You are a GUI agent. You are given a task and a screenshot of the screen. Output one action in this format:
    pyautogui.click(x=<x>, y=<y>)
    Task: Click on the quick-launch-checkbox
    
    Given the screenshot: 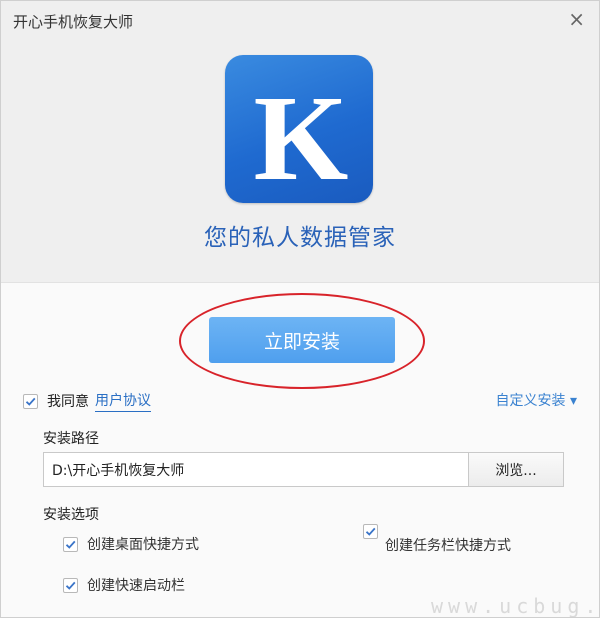 What is the action you would take?
    pyautogui.click(x=70, y=585)
    